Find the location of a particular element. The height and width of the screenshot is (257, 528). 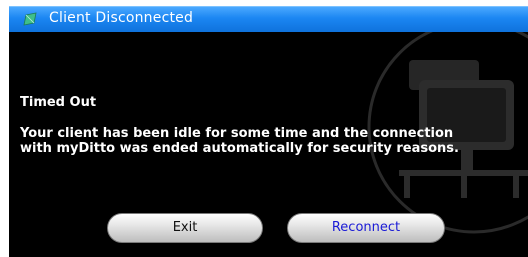

reconnect-button: Reconnect is located at coordinates (366, 228).